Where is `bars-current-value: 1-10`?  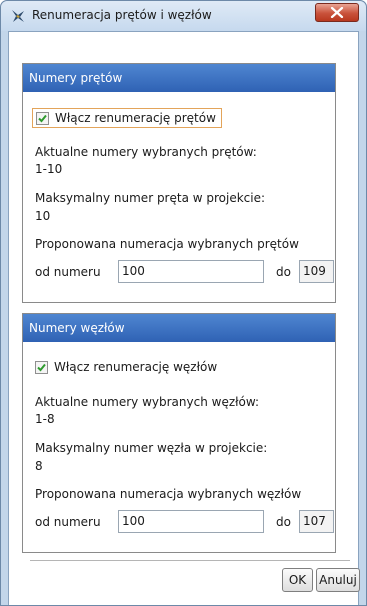 bars-current-value: 1-10 is located at coordinates (49, 169).